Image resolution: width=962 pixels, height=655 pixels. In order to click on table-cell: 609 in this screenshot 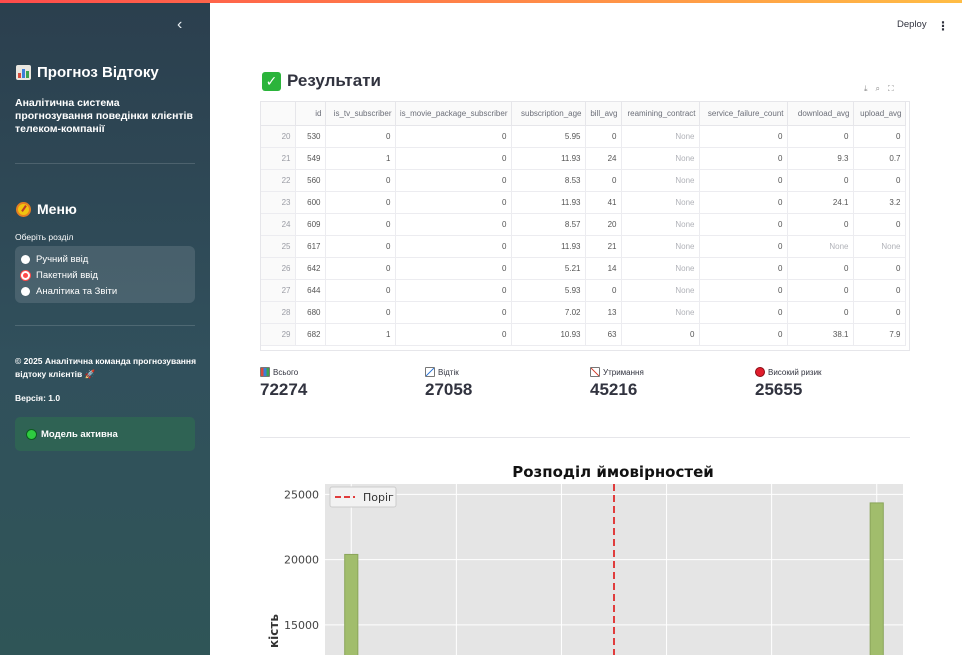, I will do `click(310, 224)`.